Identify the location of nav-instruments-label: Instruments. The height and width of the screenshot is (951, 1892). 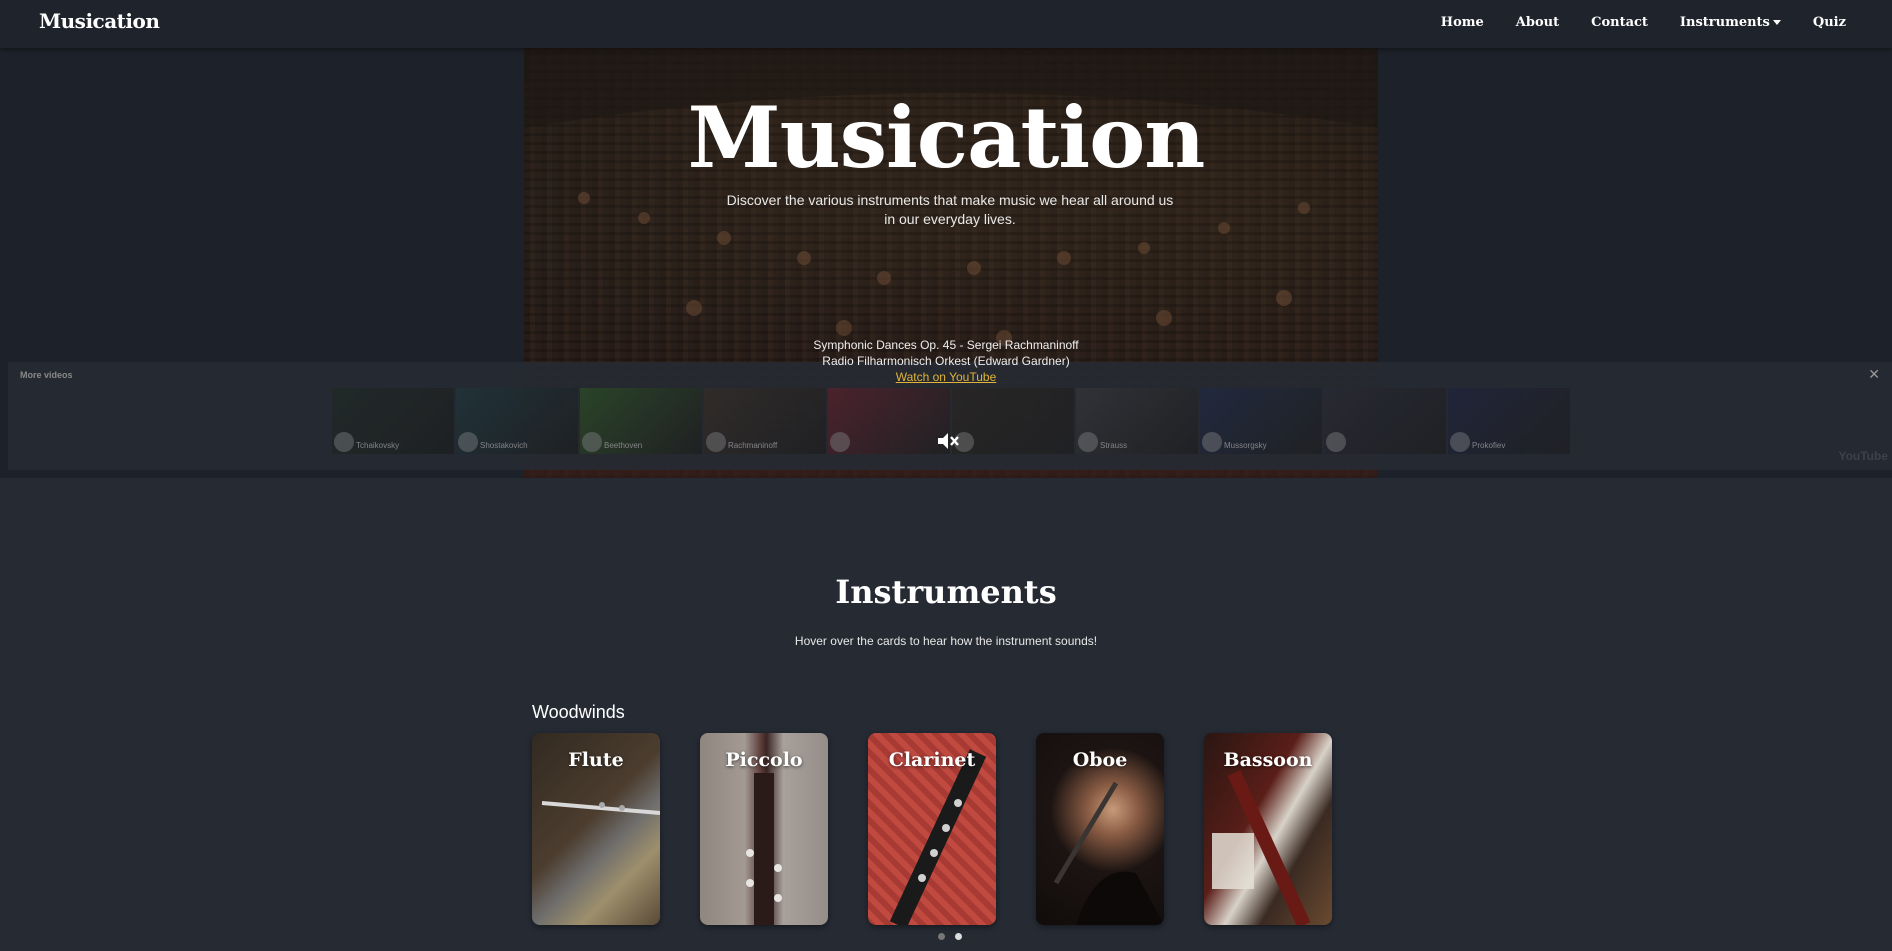
(1724, 22).